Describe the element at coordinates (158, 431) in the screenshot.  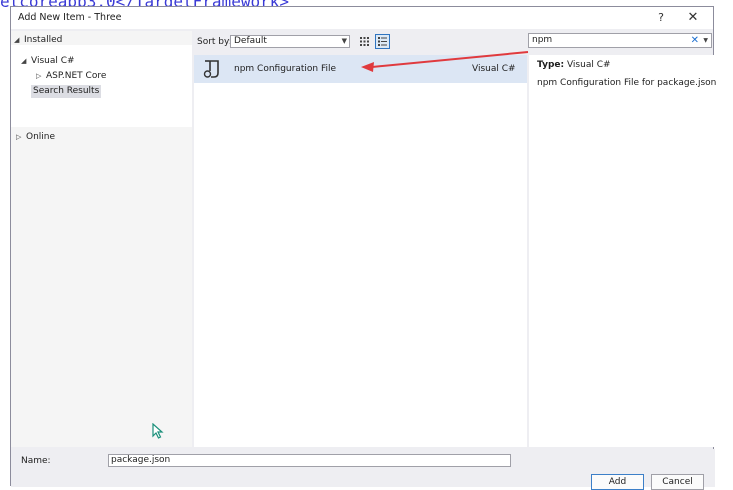
I see `mouse-cursor-icon` at that location.